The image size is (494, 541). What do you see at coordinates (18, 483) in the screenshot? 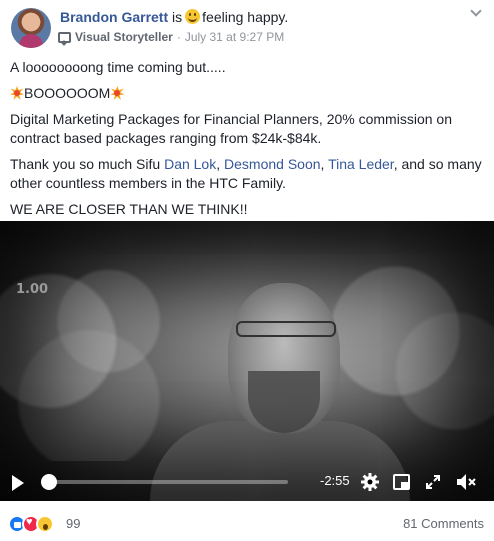
I see `play-icon` at bounding box center [18, 483].